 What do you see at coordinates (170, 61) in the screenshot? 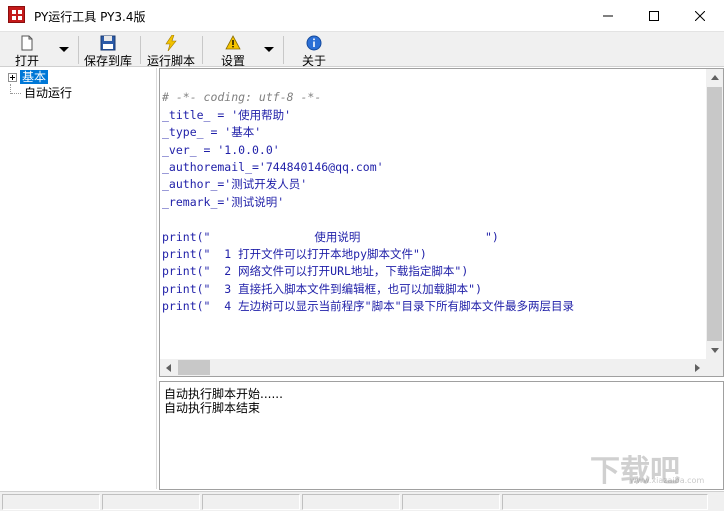
I see `run-label: 运行脚本` at bounding box center [170, 61].